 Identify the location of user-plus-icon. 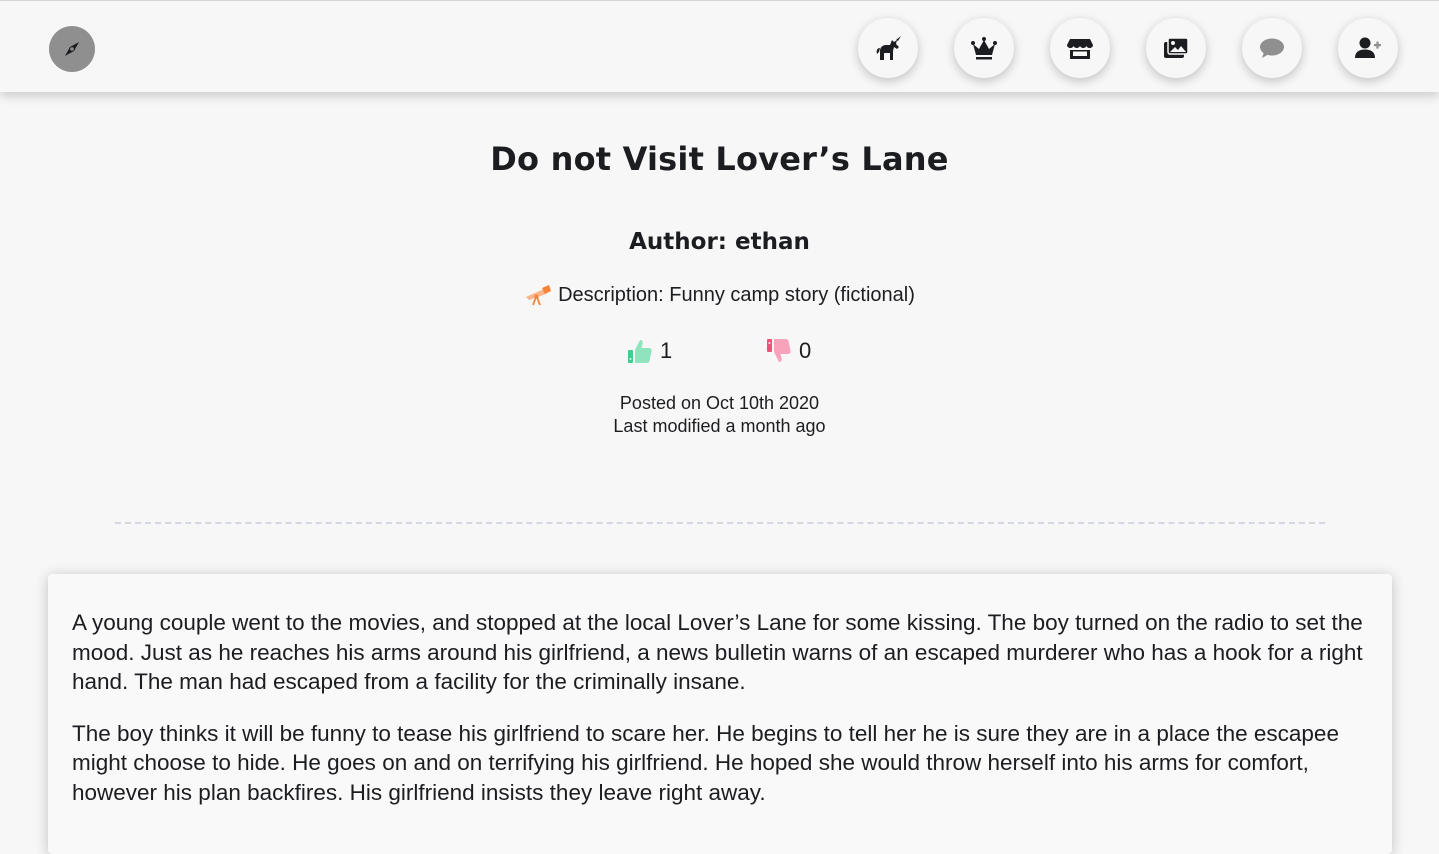
(1368, 47).